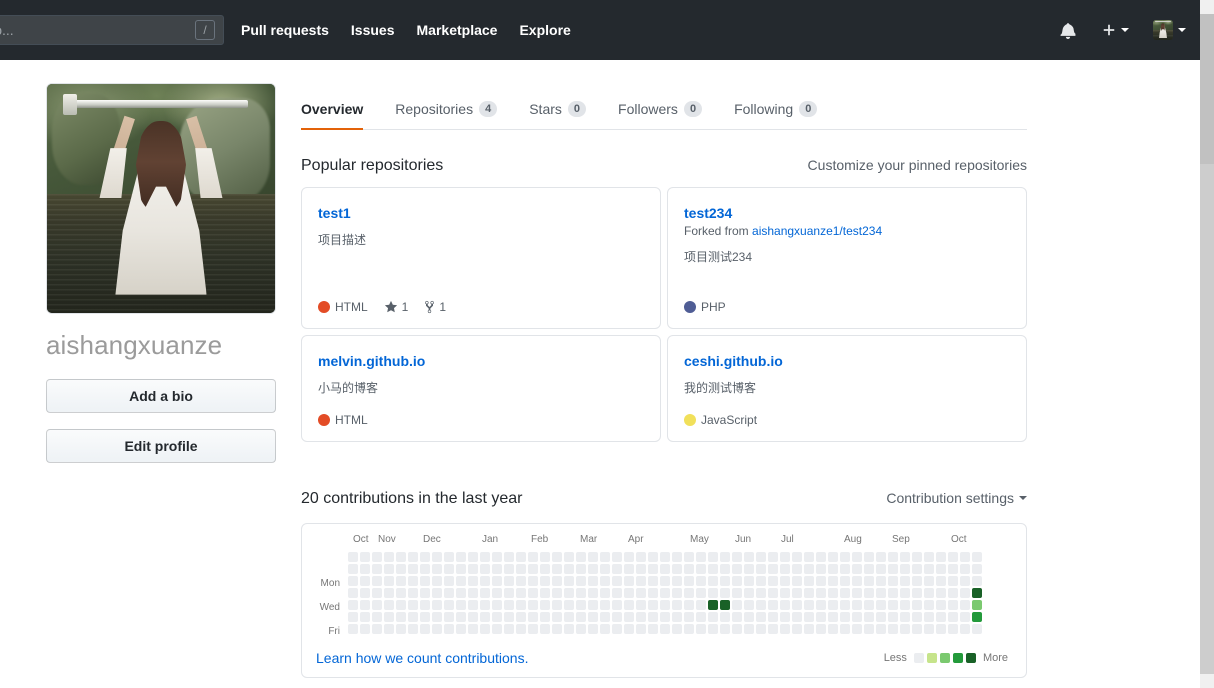 This screenshot has height=688, width=1214. What do you see at coordinates (285, 30) in the screenshot?
I see `nav-item-pull-requests: Pull requests` at bounding box center [285, 30].